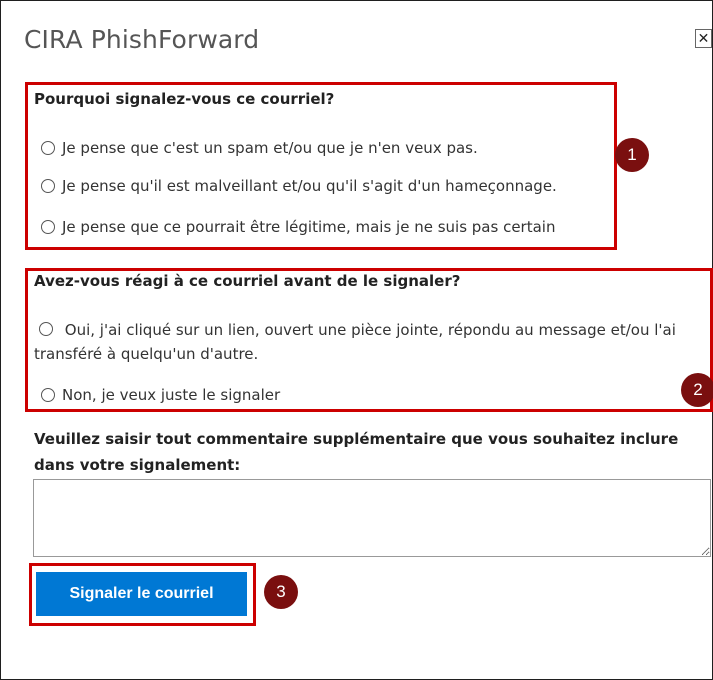  Describe the element at coordinates (697, 390) in the screenshot. I see `annotation-badge-2: 2` at that location.